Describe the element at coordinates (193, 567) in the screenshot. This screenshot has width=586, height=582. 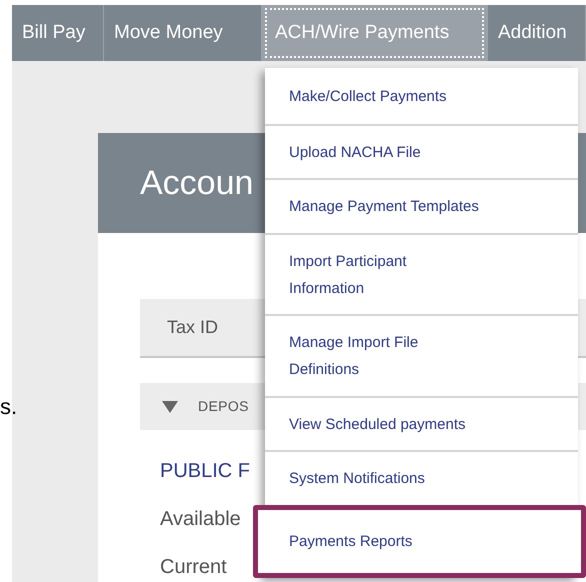
I see `field-label: Current` at that location.